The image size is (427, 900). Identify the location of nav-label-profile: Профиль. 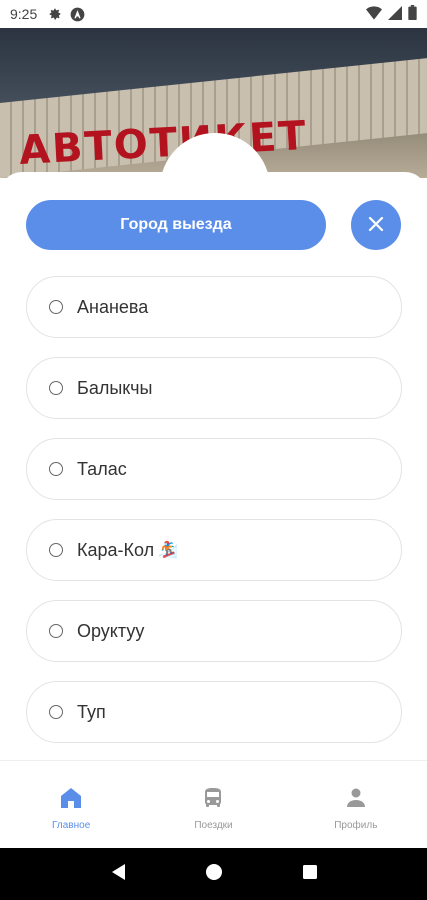
(356, 825).